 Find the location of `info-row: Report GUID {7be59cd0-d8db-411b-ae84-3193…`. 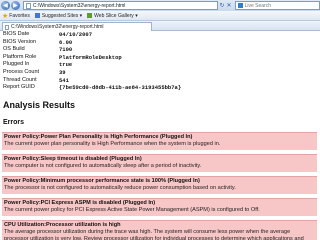

info-row: Report GUID {7be59cd0-d8db-411b-ae84-3193… is located at coordinates (91, 88).